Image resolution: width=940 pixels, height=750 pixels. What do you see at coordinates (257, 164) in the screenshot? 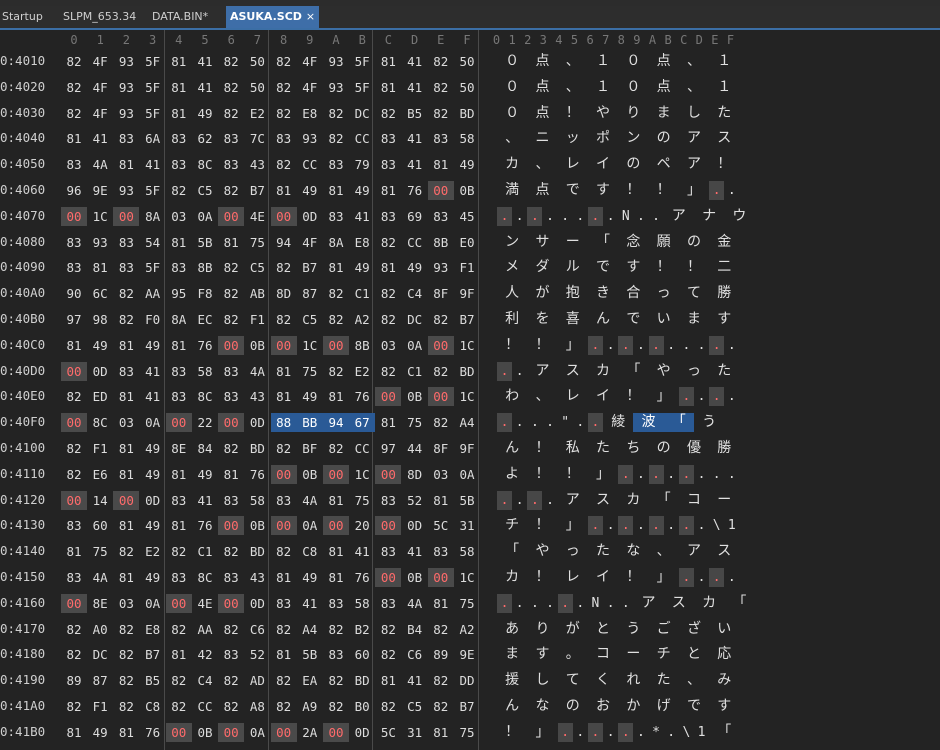
I see `hex-byte: 43` at bounding box center [257, 164].